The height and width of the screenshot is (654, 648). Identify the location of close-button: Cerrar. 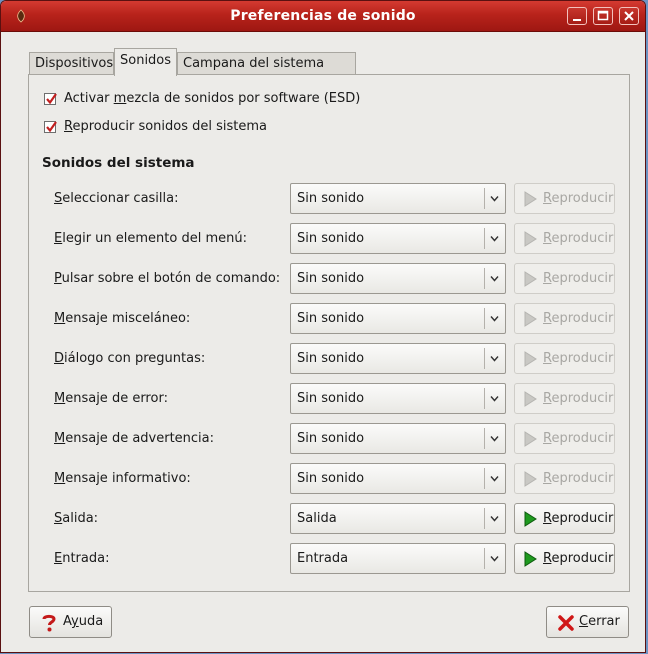
(587, 622).